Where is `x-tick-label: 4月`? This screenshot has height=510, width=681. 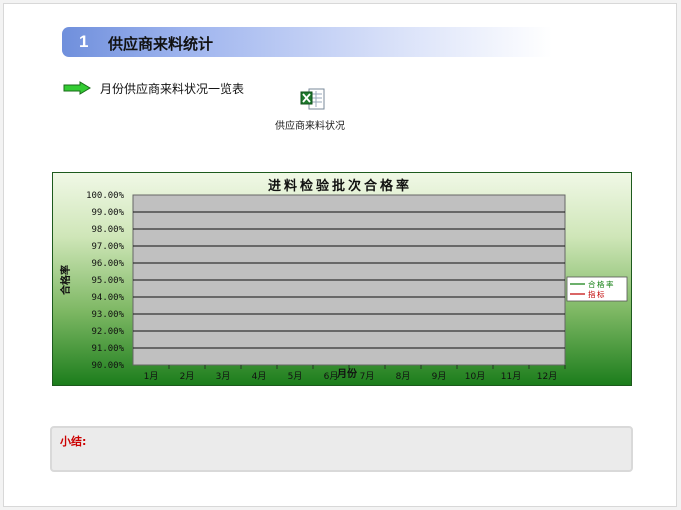 x-tick-label: 4月 is located at coordinates (259, 376).